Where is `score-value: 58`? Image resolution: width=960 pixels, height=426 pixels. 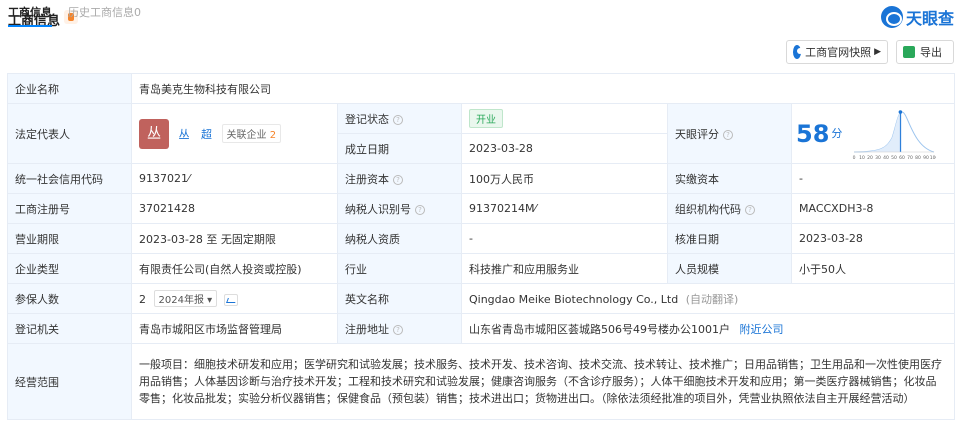
score-value: 58 is located at coordinates (813, 133).